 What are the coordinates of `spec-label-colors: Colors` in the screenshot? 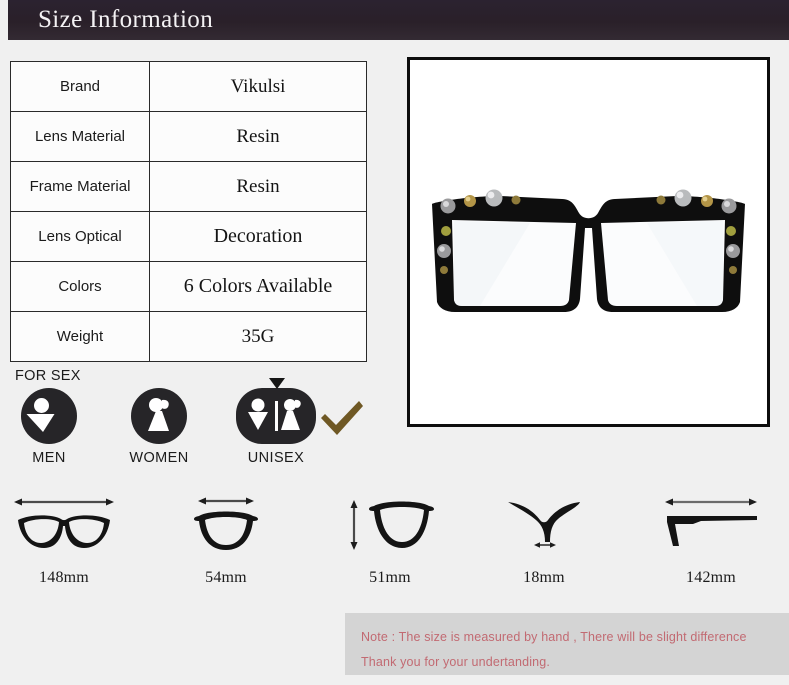 It's located at (80, 286).